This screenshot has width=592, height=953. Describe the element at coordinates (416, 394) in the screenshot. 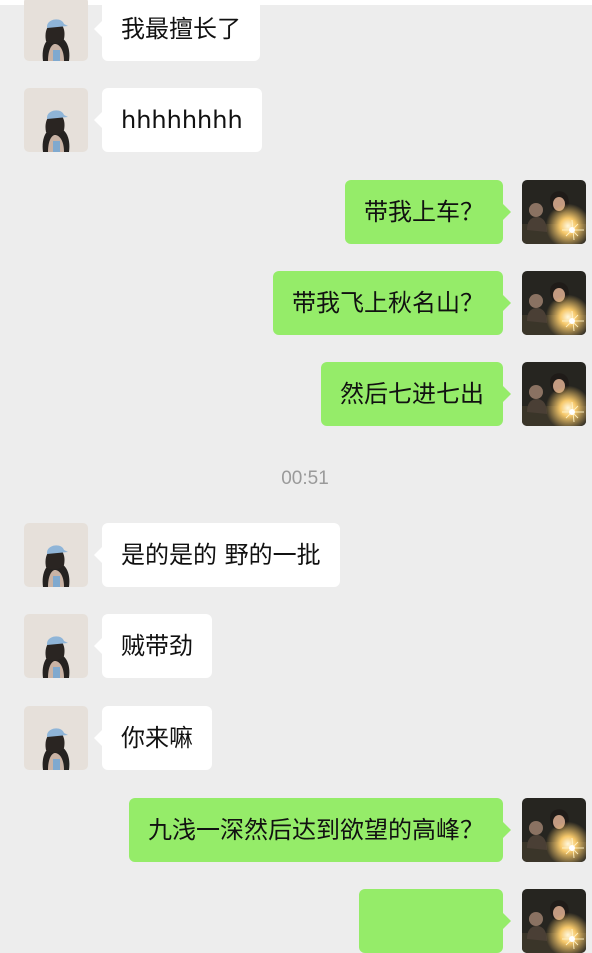

I see `message-bubble: 然后七进七出` at that location.